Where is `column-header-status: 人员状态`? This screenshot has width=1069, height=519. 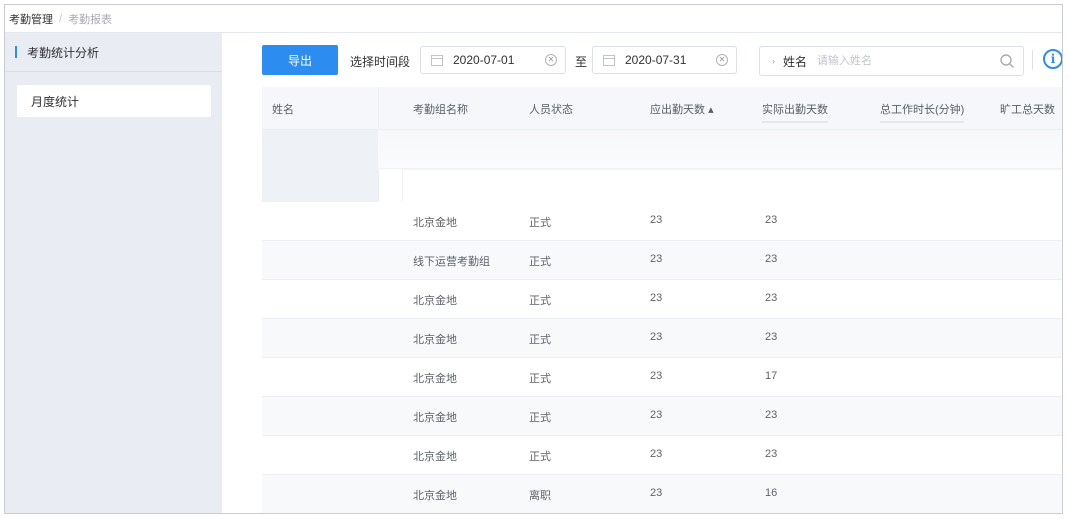
column-header-status: 人员状态 is located at coordinates (551, 109).